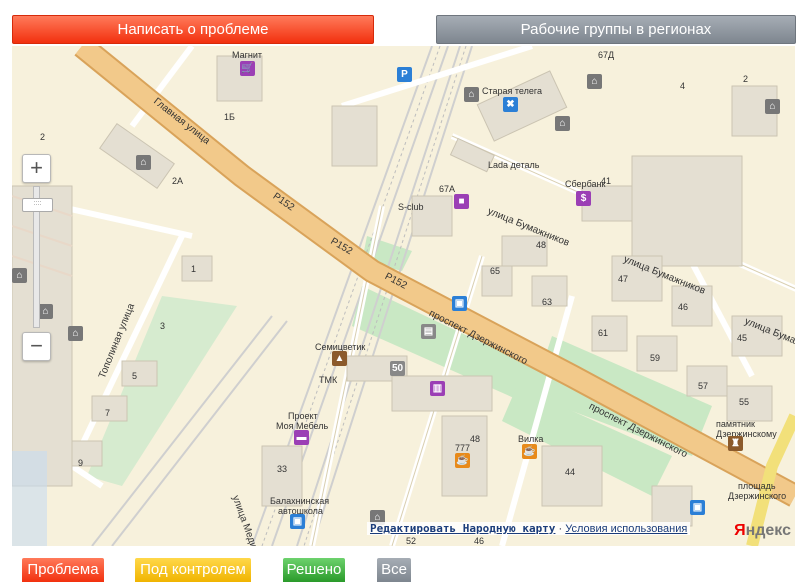 The image size is (803, 582). Describe the element at coordinates (163, 326) in the screenshot. I see `house-number: 3` at that location.